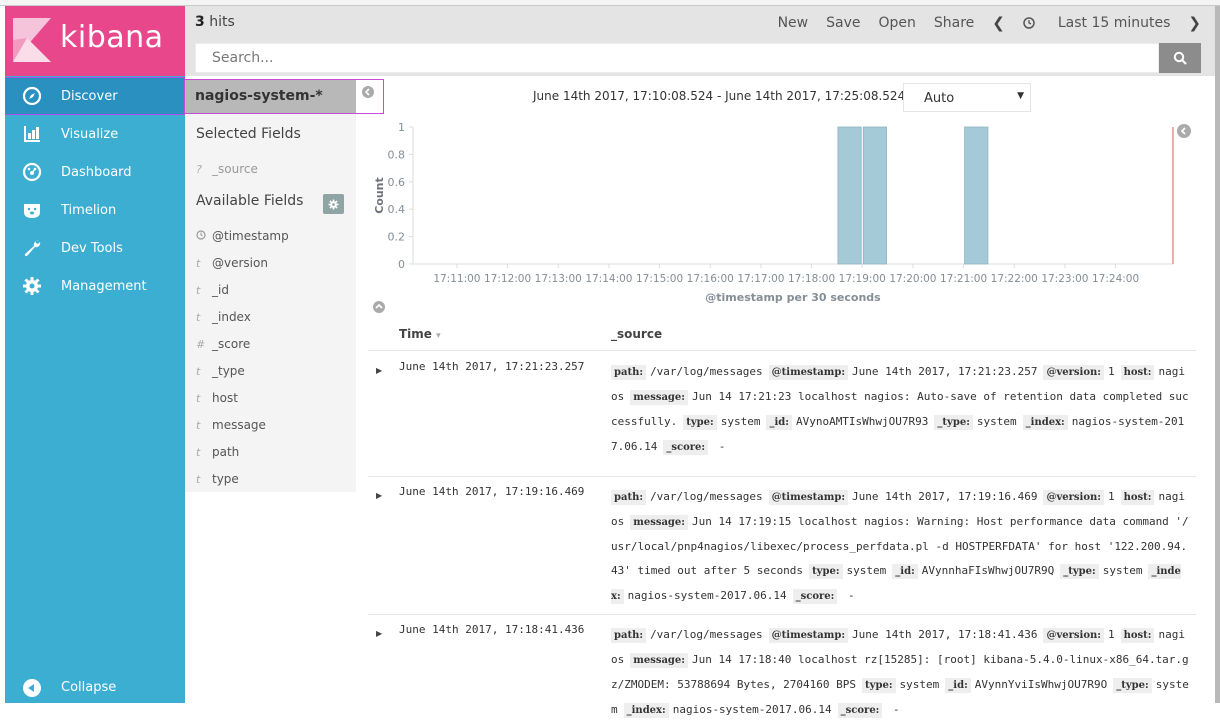  I want to click on page-scrollbar, so click(1217, 354).